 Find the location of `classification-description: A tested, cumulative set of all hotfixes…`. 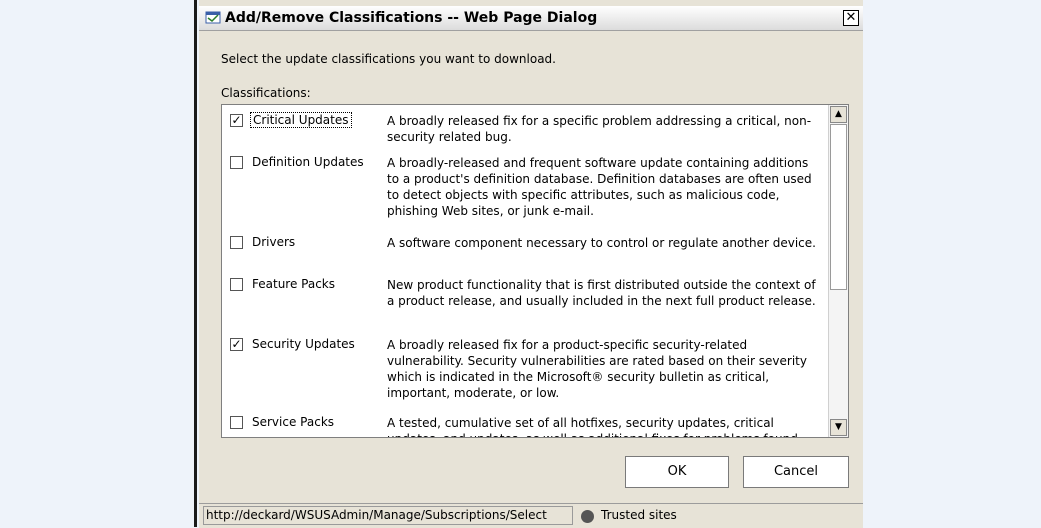

classification-description: A tested, cumulative set of all hotfixes… is located at coordinates (592, 426).